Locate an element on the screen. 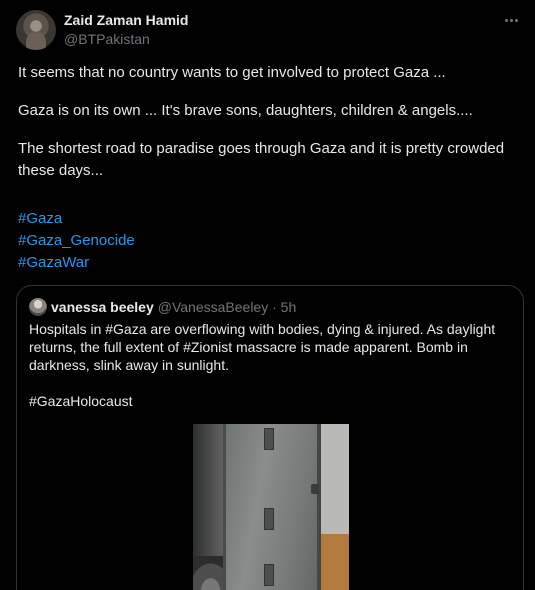 This screenshot has width=535, height=590. quoted-hashtag: #GazaHolocaust is located at coordinates (272, 401).